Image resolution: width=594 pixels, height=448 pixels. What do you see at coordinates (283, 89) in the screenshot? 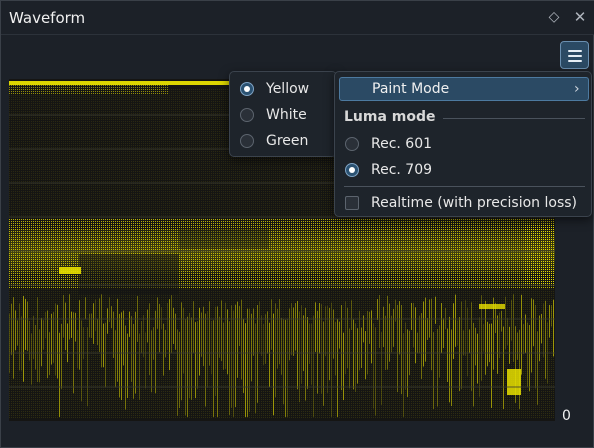
I see `paint-option-yellow: Yellow` at bounding box center [283, 89].